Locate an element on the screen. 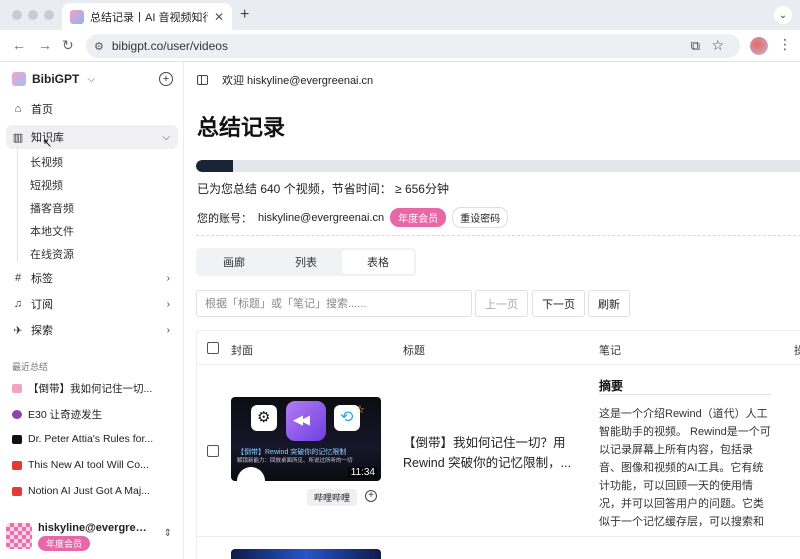 The height and width of the screenshot is (559, 800). row-checkbox is located at coordinates (213, 451).